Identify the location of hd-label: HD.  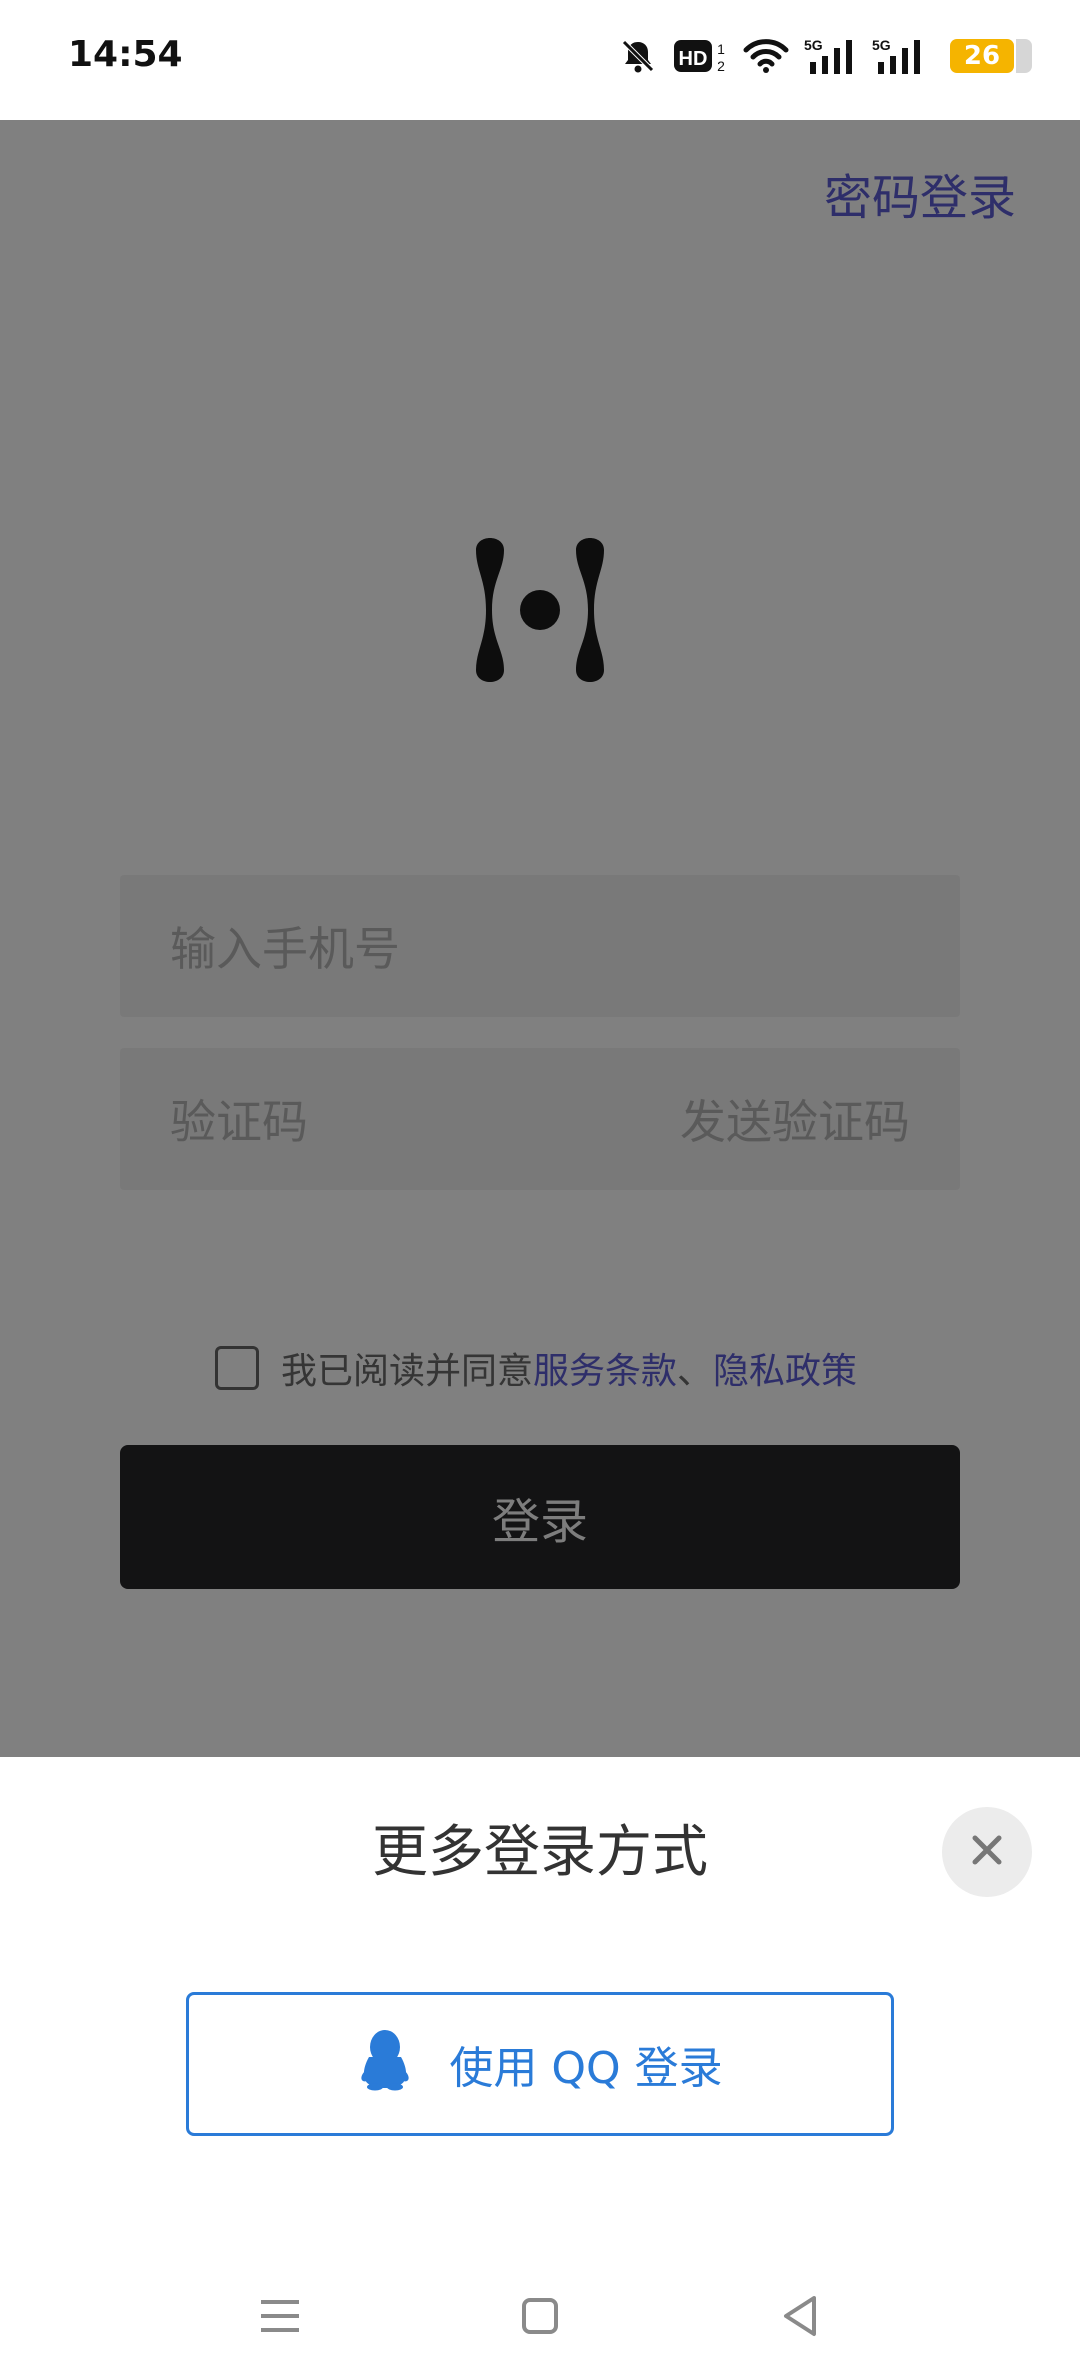
(693, 59).